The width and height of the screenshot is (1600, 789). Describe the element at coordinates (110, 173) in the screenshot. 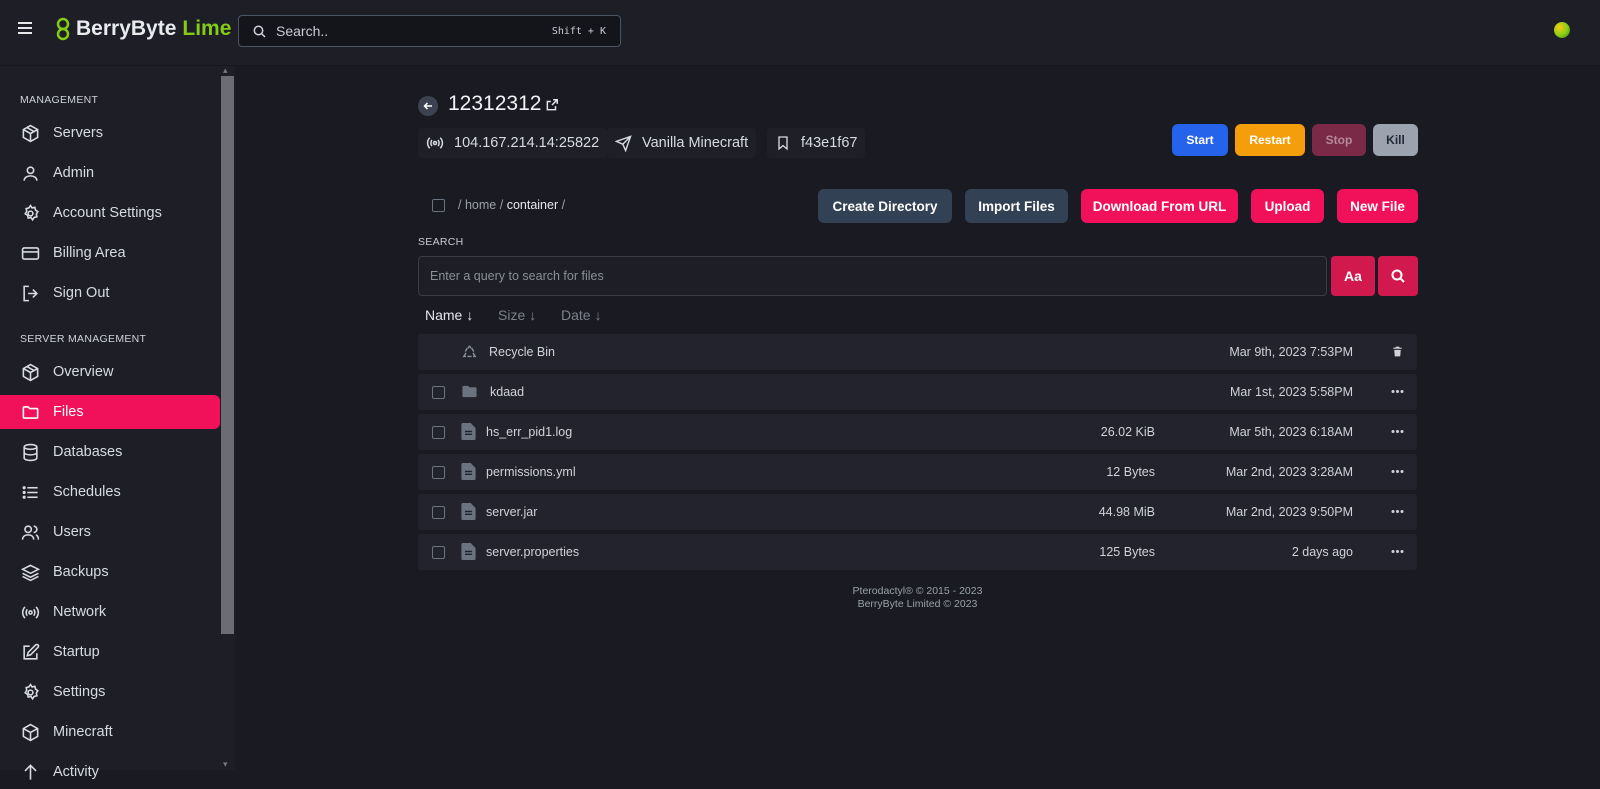

I see `sidebar-item-admin: Admin` at that location.